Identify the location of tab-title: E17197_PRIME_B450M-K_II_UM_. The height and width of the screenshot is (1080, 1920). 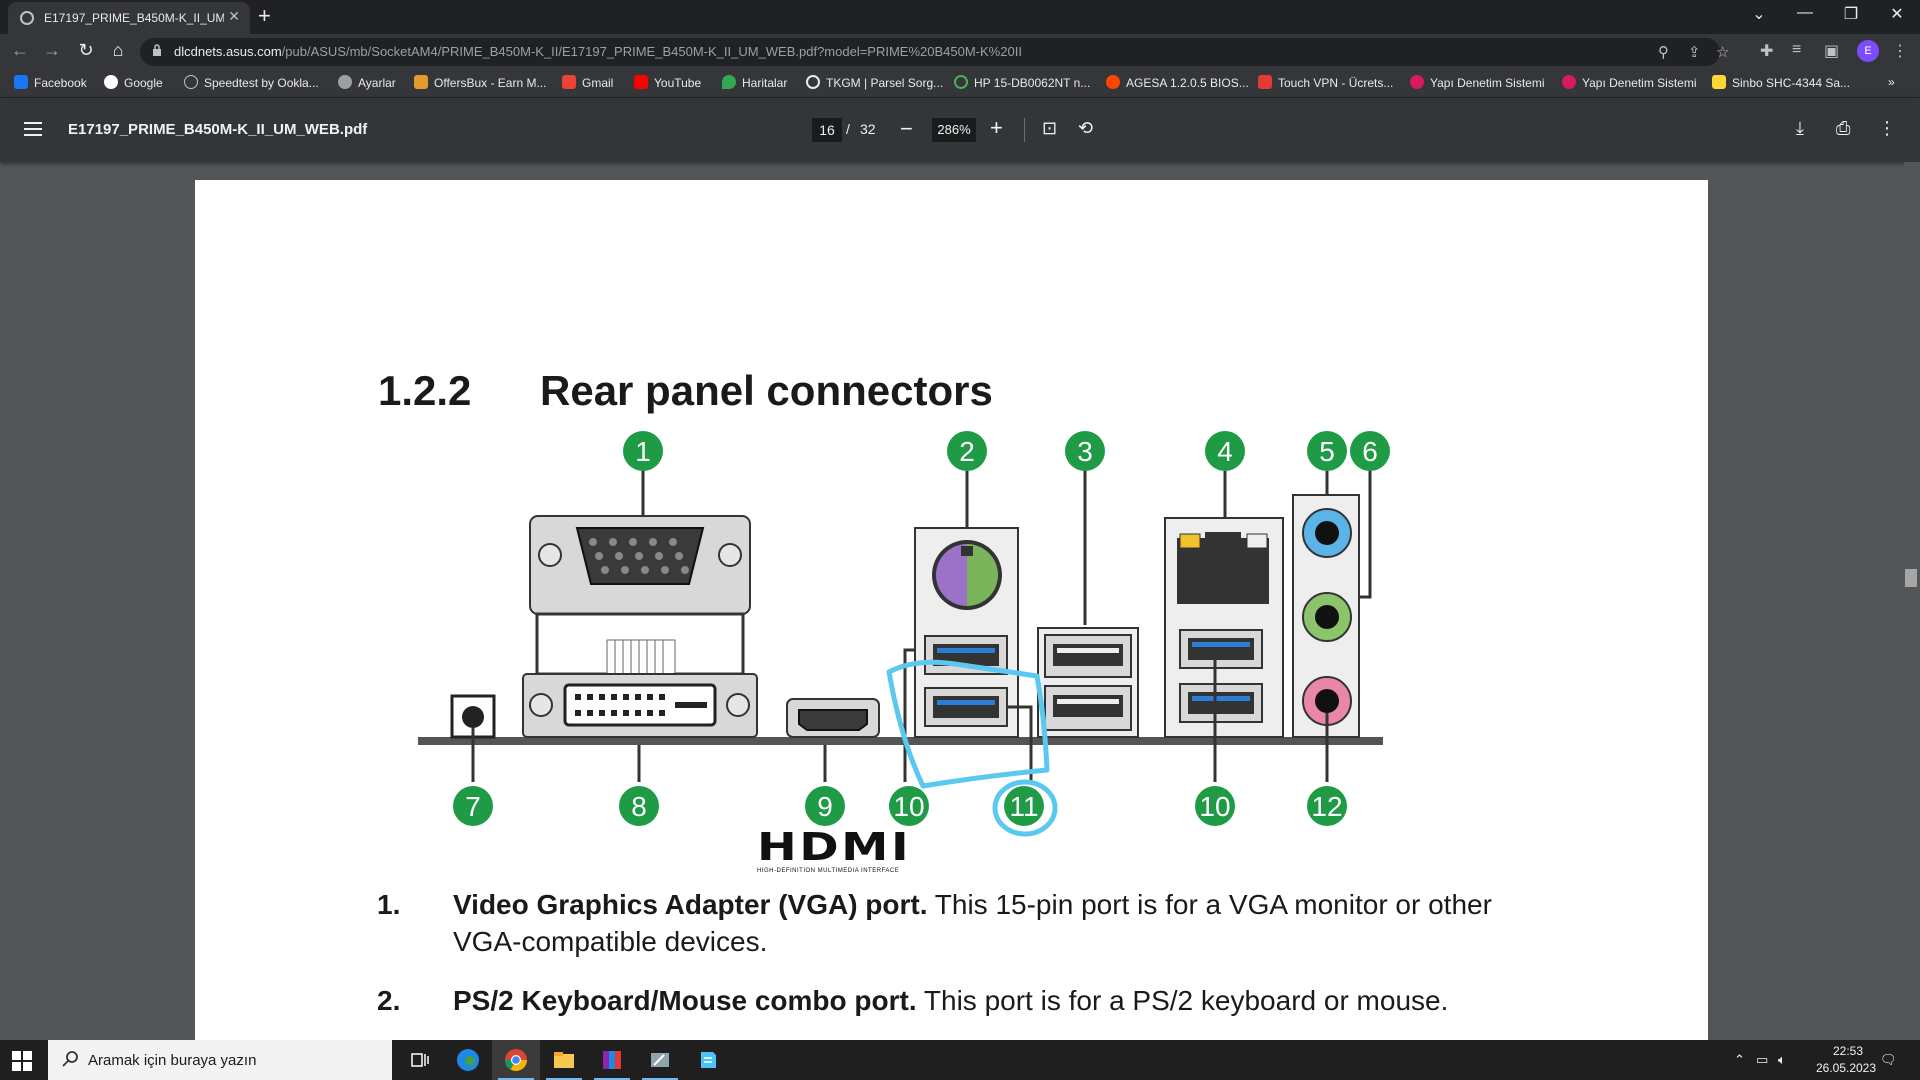
(134, 18).